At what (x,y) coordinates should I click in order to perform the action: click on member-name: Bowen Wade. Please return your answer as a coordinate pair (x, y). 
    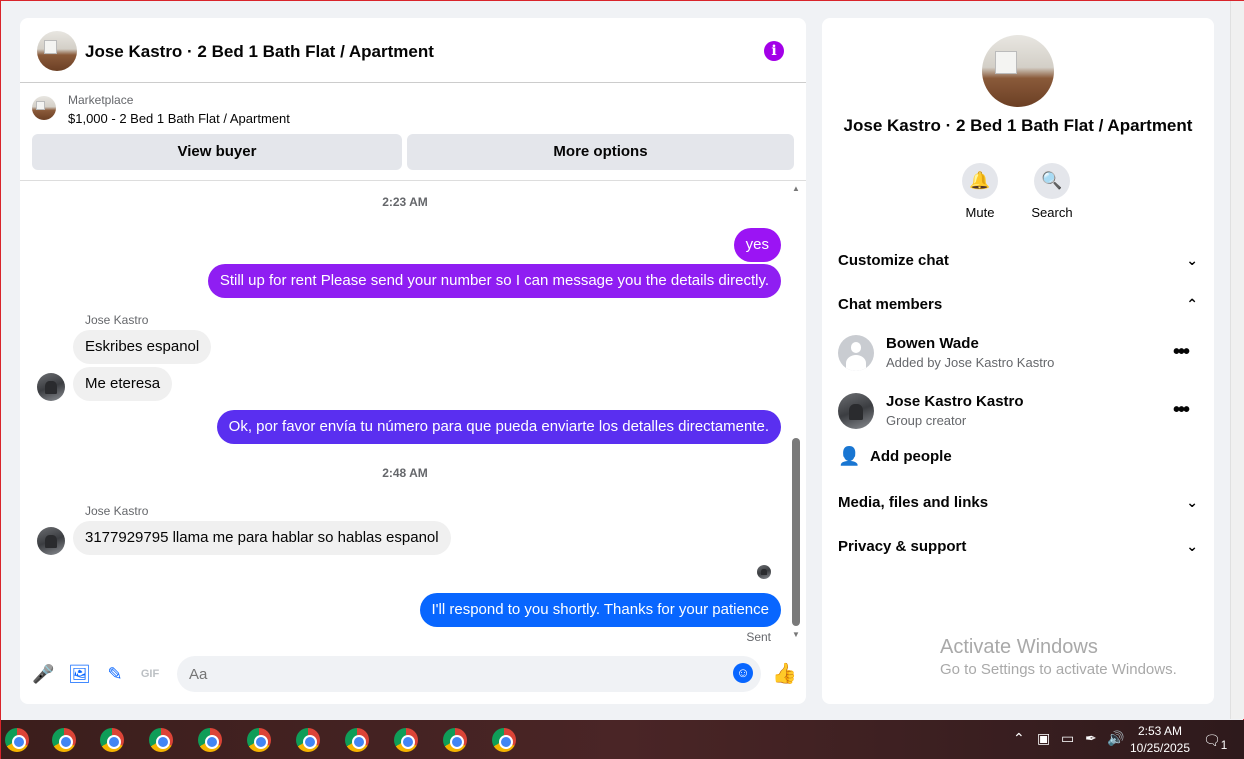
    Looking at the image, I should click on (932, 343).